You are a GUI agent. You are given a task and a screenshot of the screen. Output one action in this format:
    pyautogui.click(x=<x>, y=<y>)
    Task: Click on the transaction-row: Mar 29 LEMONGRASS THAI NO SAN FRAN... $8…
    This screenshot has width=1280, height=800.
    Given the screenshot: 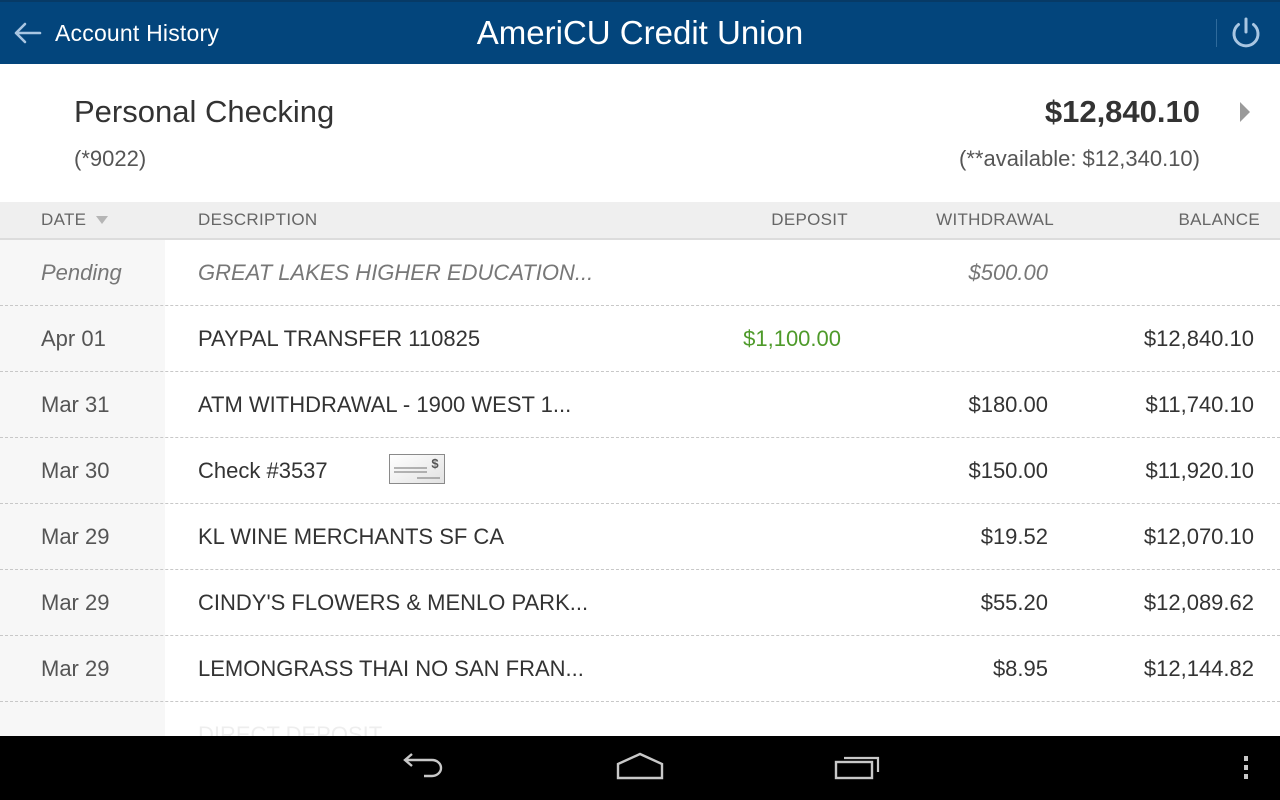 What is the action you would take?
    pyautogui.click(x=640, y=669)
    